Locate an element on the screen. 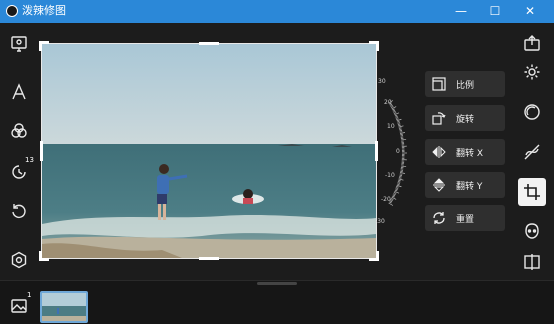 Image resolution: width=554 pixels, height=324 pixels. history-badge: 13 is located at coordinates (29, 160).